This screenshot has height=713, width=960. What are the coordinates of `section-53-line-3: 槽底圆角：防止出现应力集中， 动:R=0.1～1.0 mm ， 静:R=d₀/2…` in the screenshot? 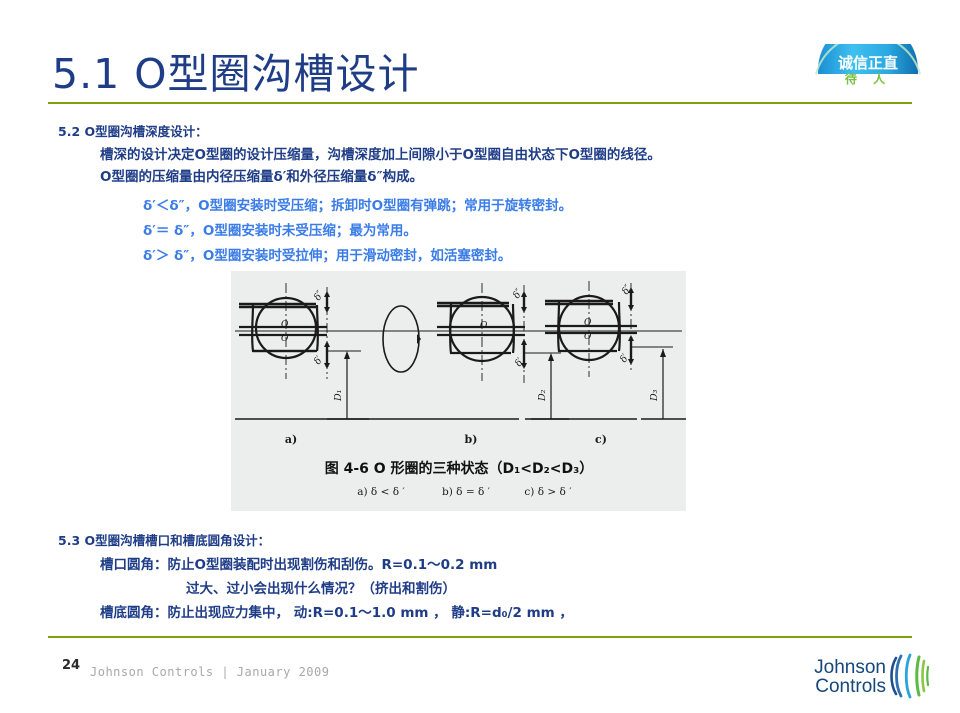 It's located at (336, 613).